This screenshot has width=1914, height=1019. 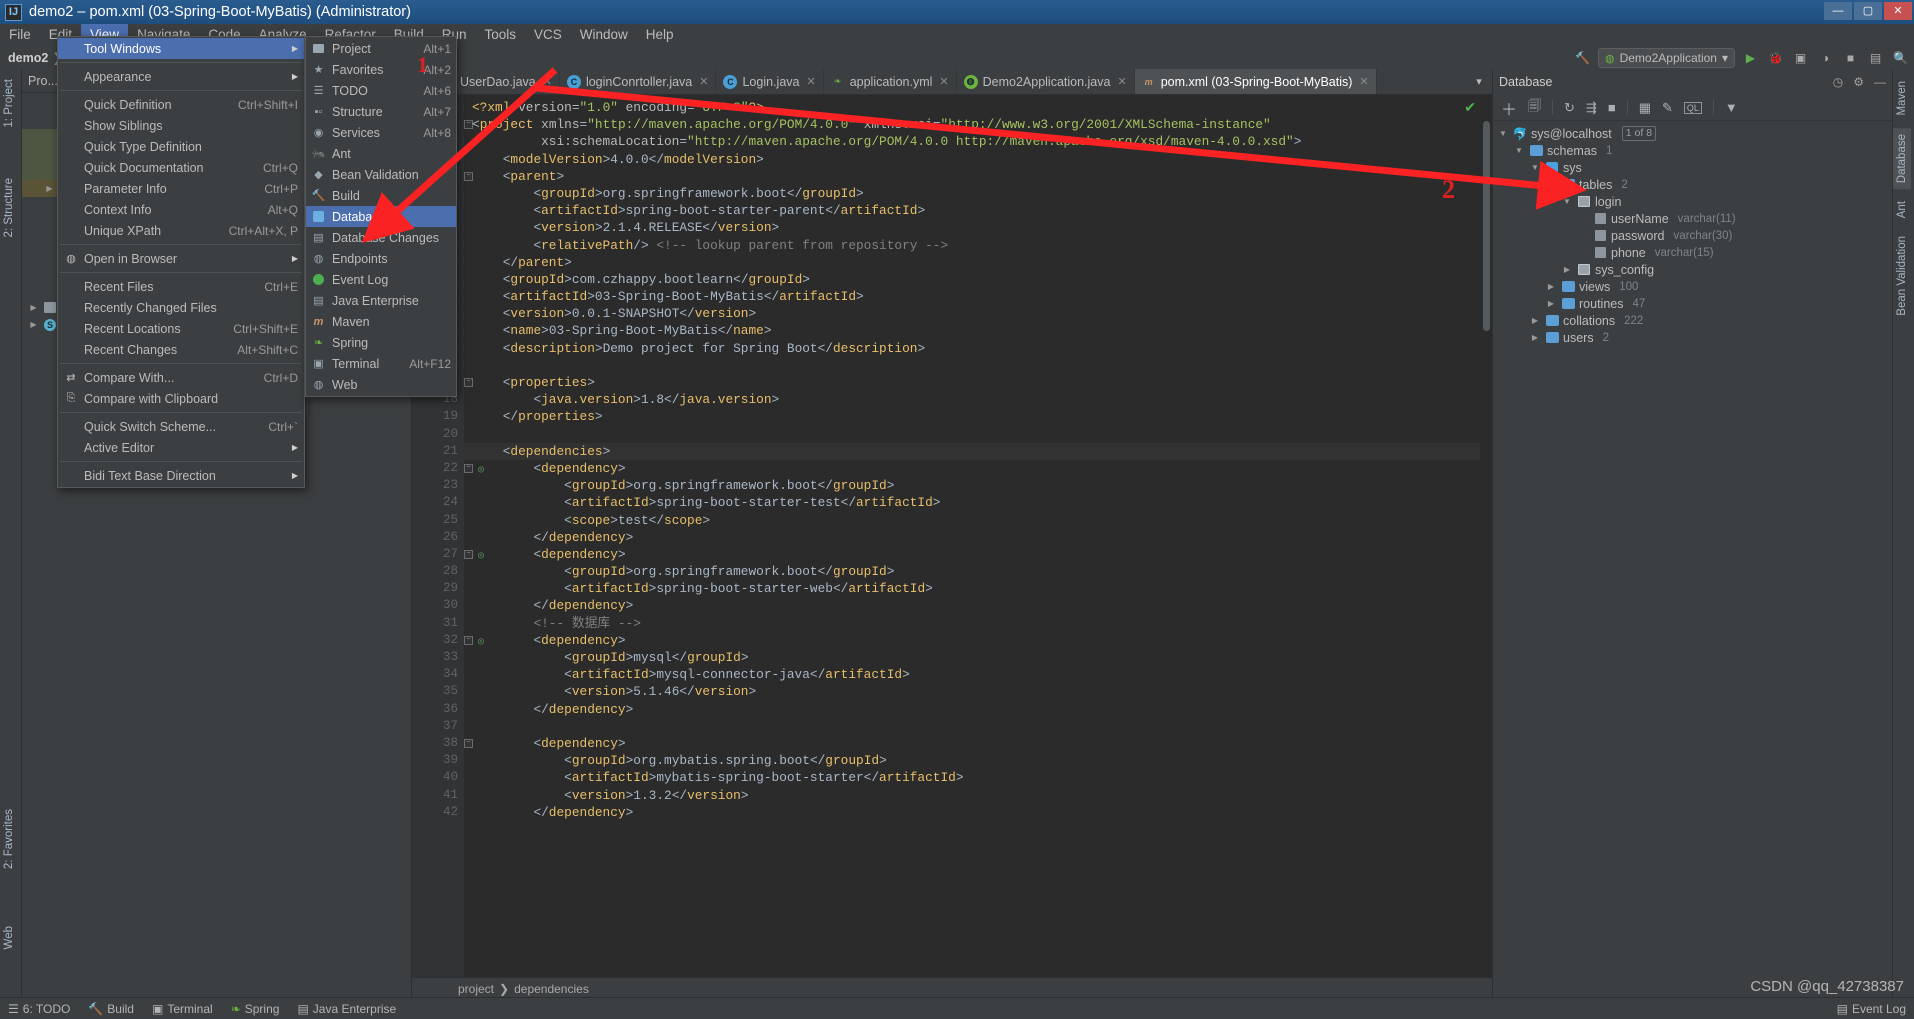 I want to click on view-menu-item: ◍ Open in Browser ▶, so click(x=181, y=258).